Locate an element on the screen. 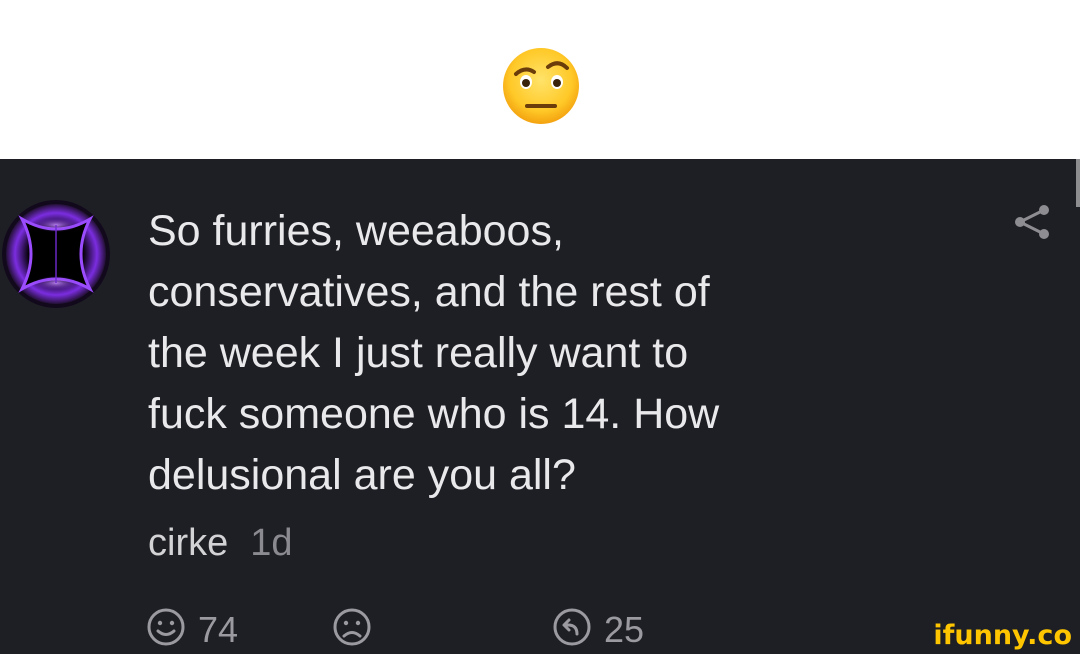  reply-button: 25 is located at coordinates (598, 630).